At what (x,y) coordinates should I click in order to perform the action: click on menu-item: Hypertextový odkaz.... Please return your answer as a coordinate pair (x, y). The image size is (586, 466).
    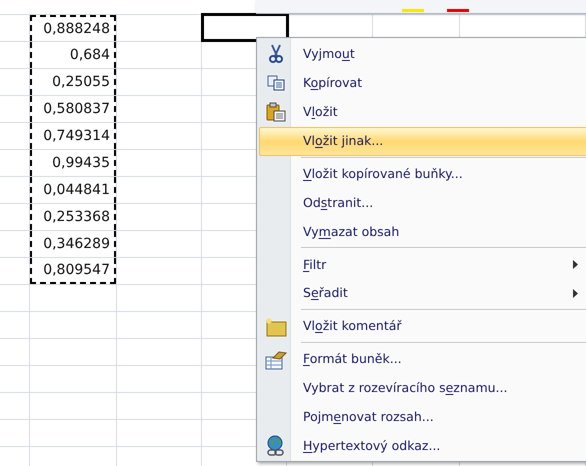
    Looking at the image, I should click on (422, 446).